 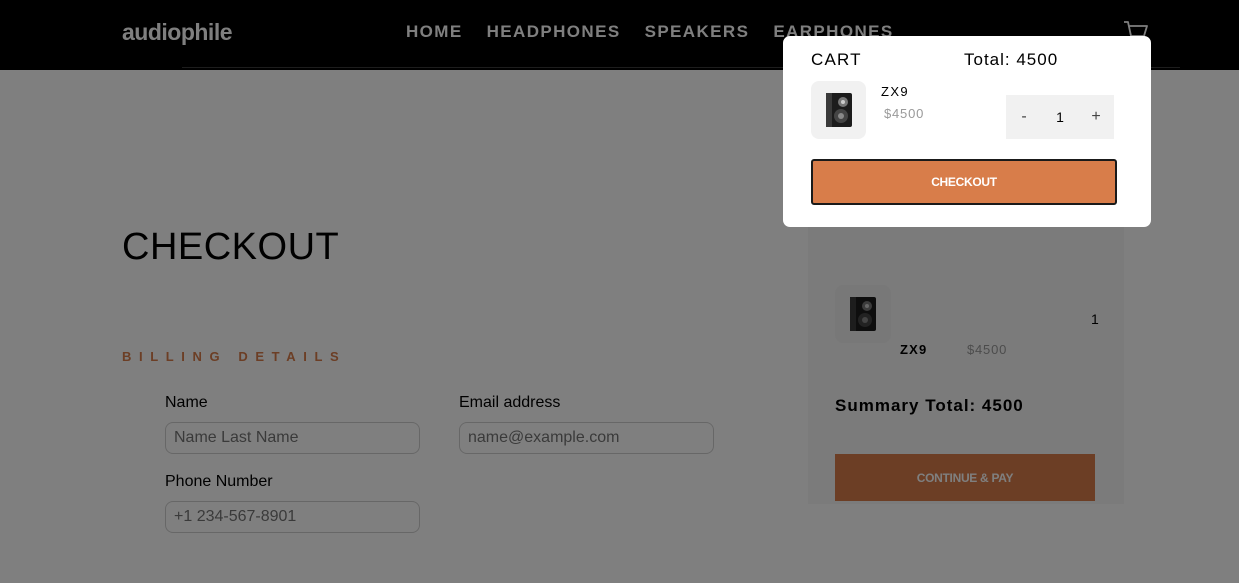 I want to click on cart-item-price: $4500, so click(x=904, y=113).